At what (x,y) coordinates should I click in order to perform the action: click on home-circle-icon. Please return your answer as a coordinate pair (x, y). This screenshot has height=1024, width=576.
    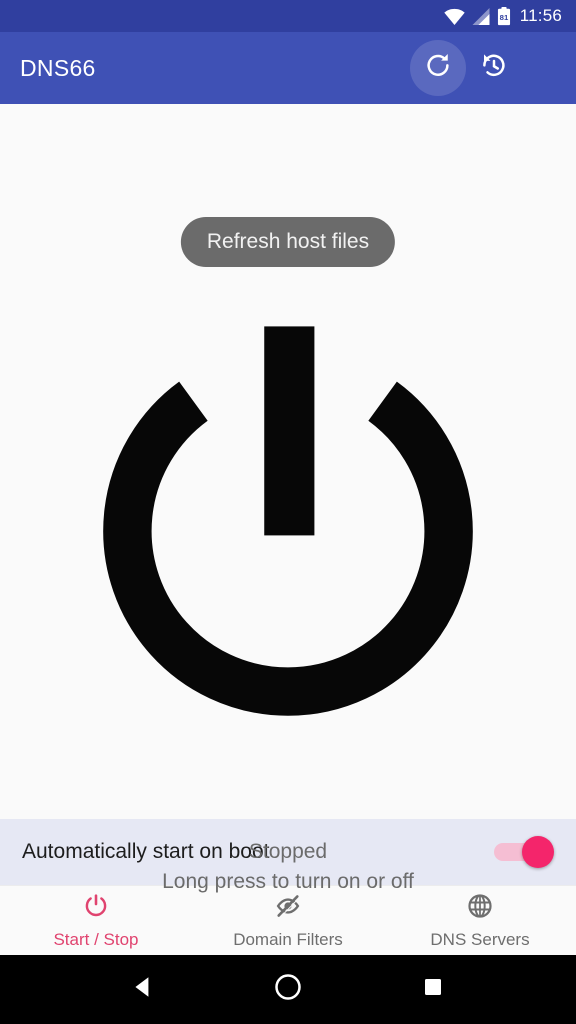
    Looking at the image, I should click on (288, 989).